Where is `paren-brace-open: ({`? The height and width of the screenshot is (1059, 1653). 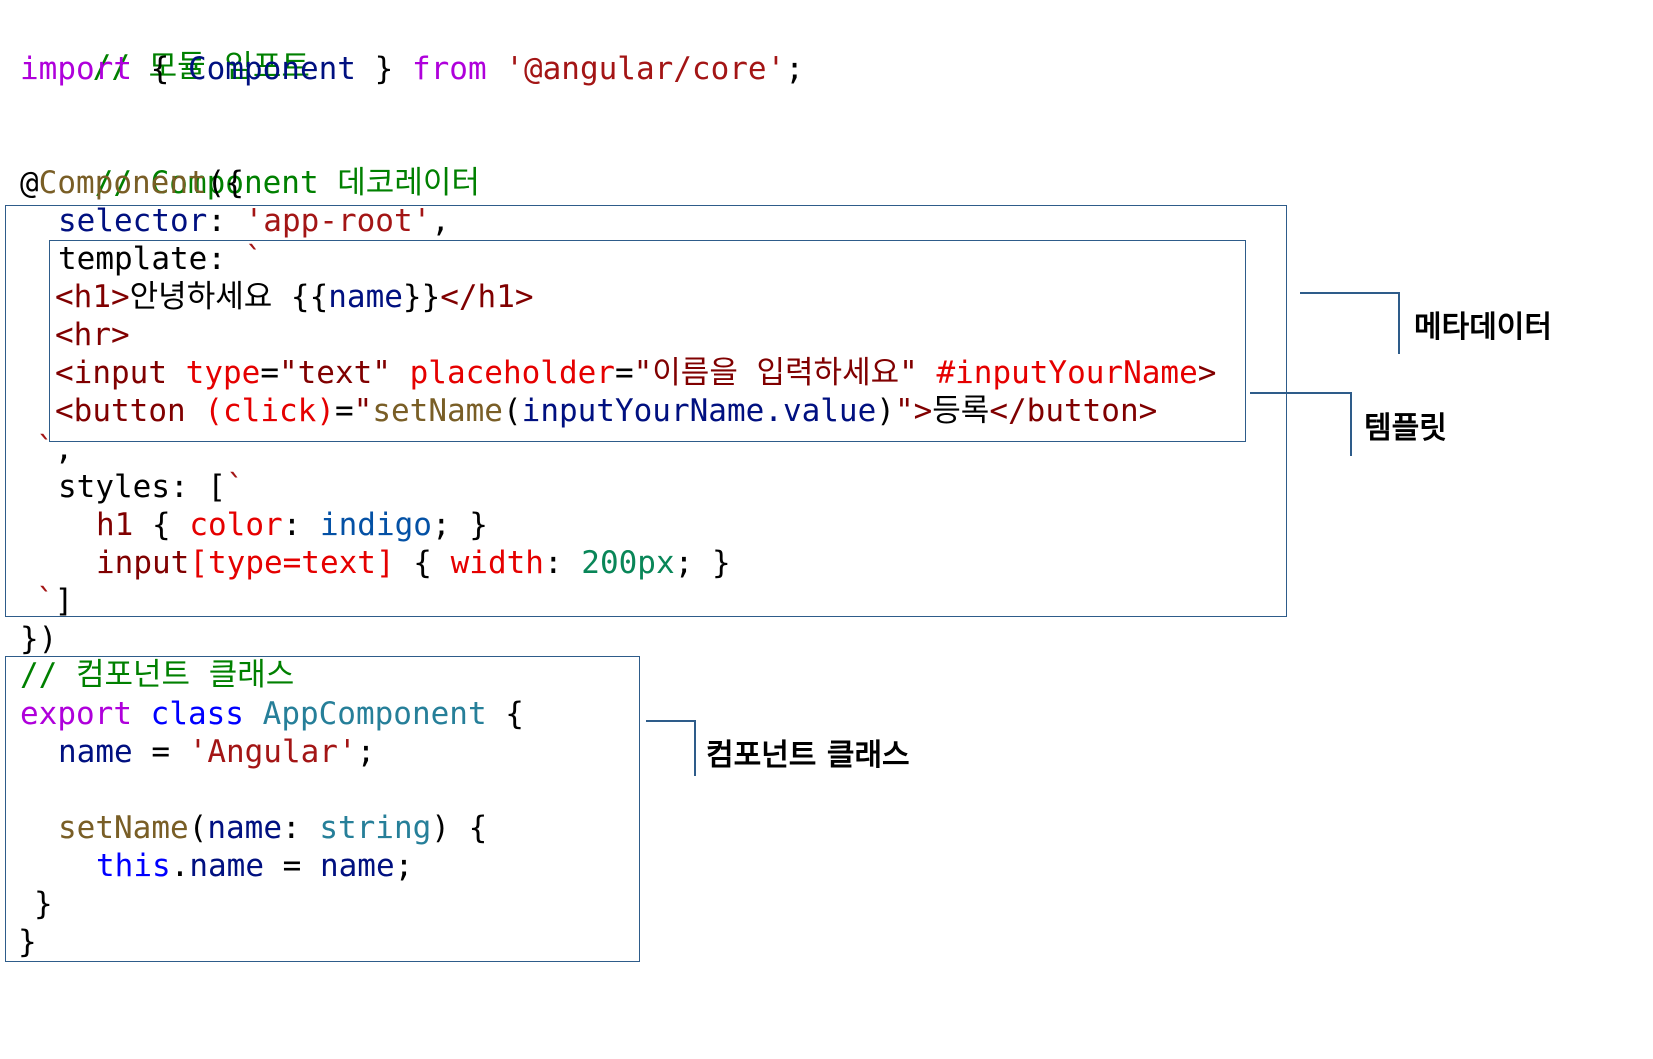 paren-brace-open: ({ is located at coordinates (225, 183).